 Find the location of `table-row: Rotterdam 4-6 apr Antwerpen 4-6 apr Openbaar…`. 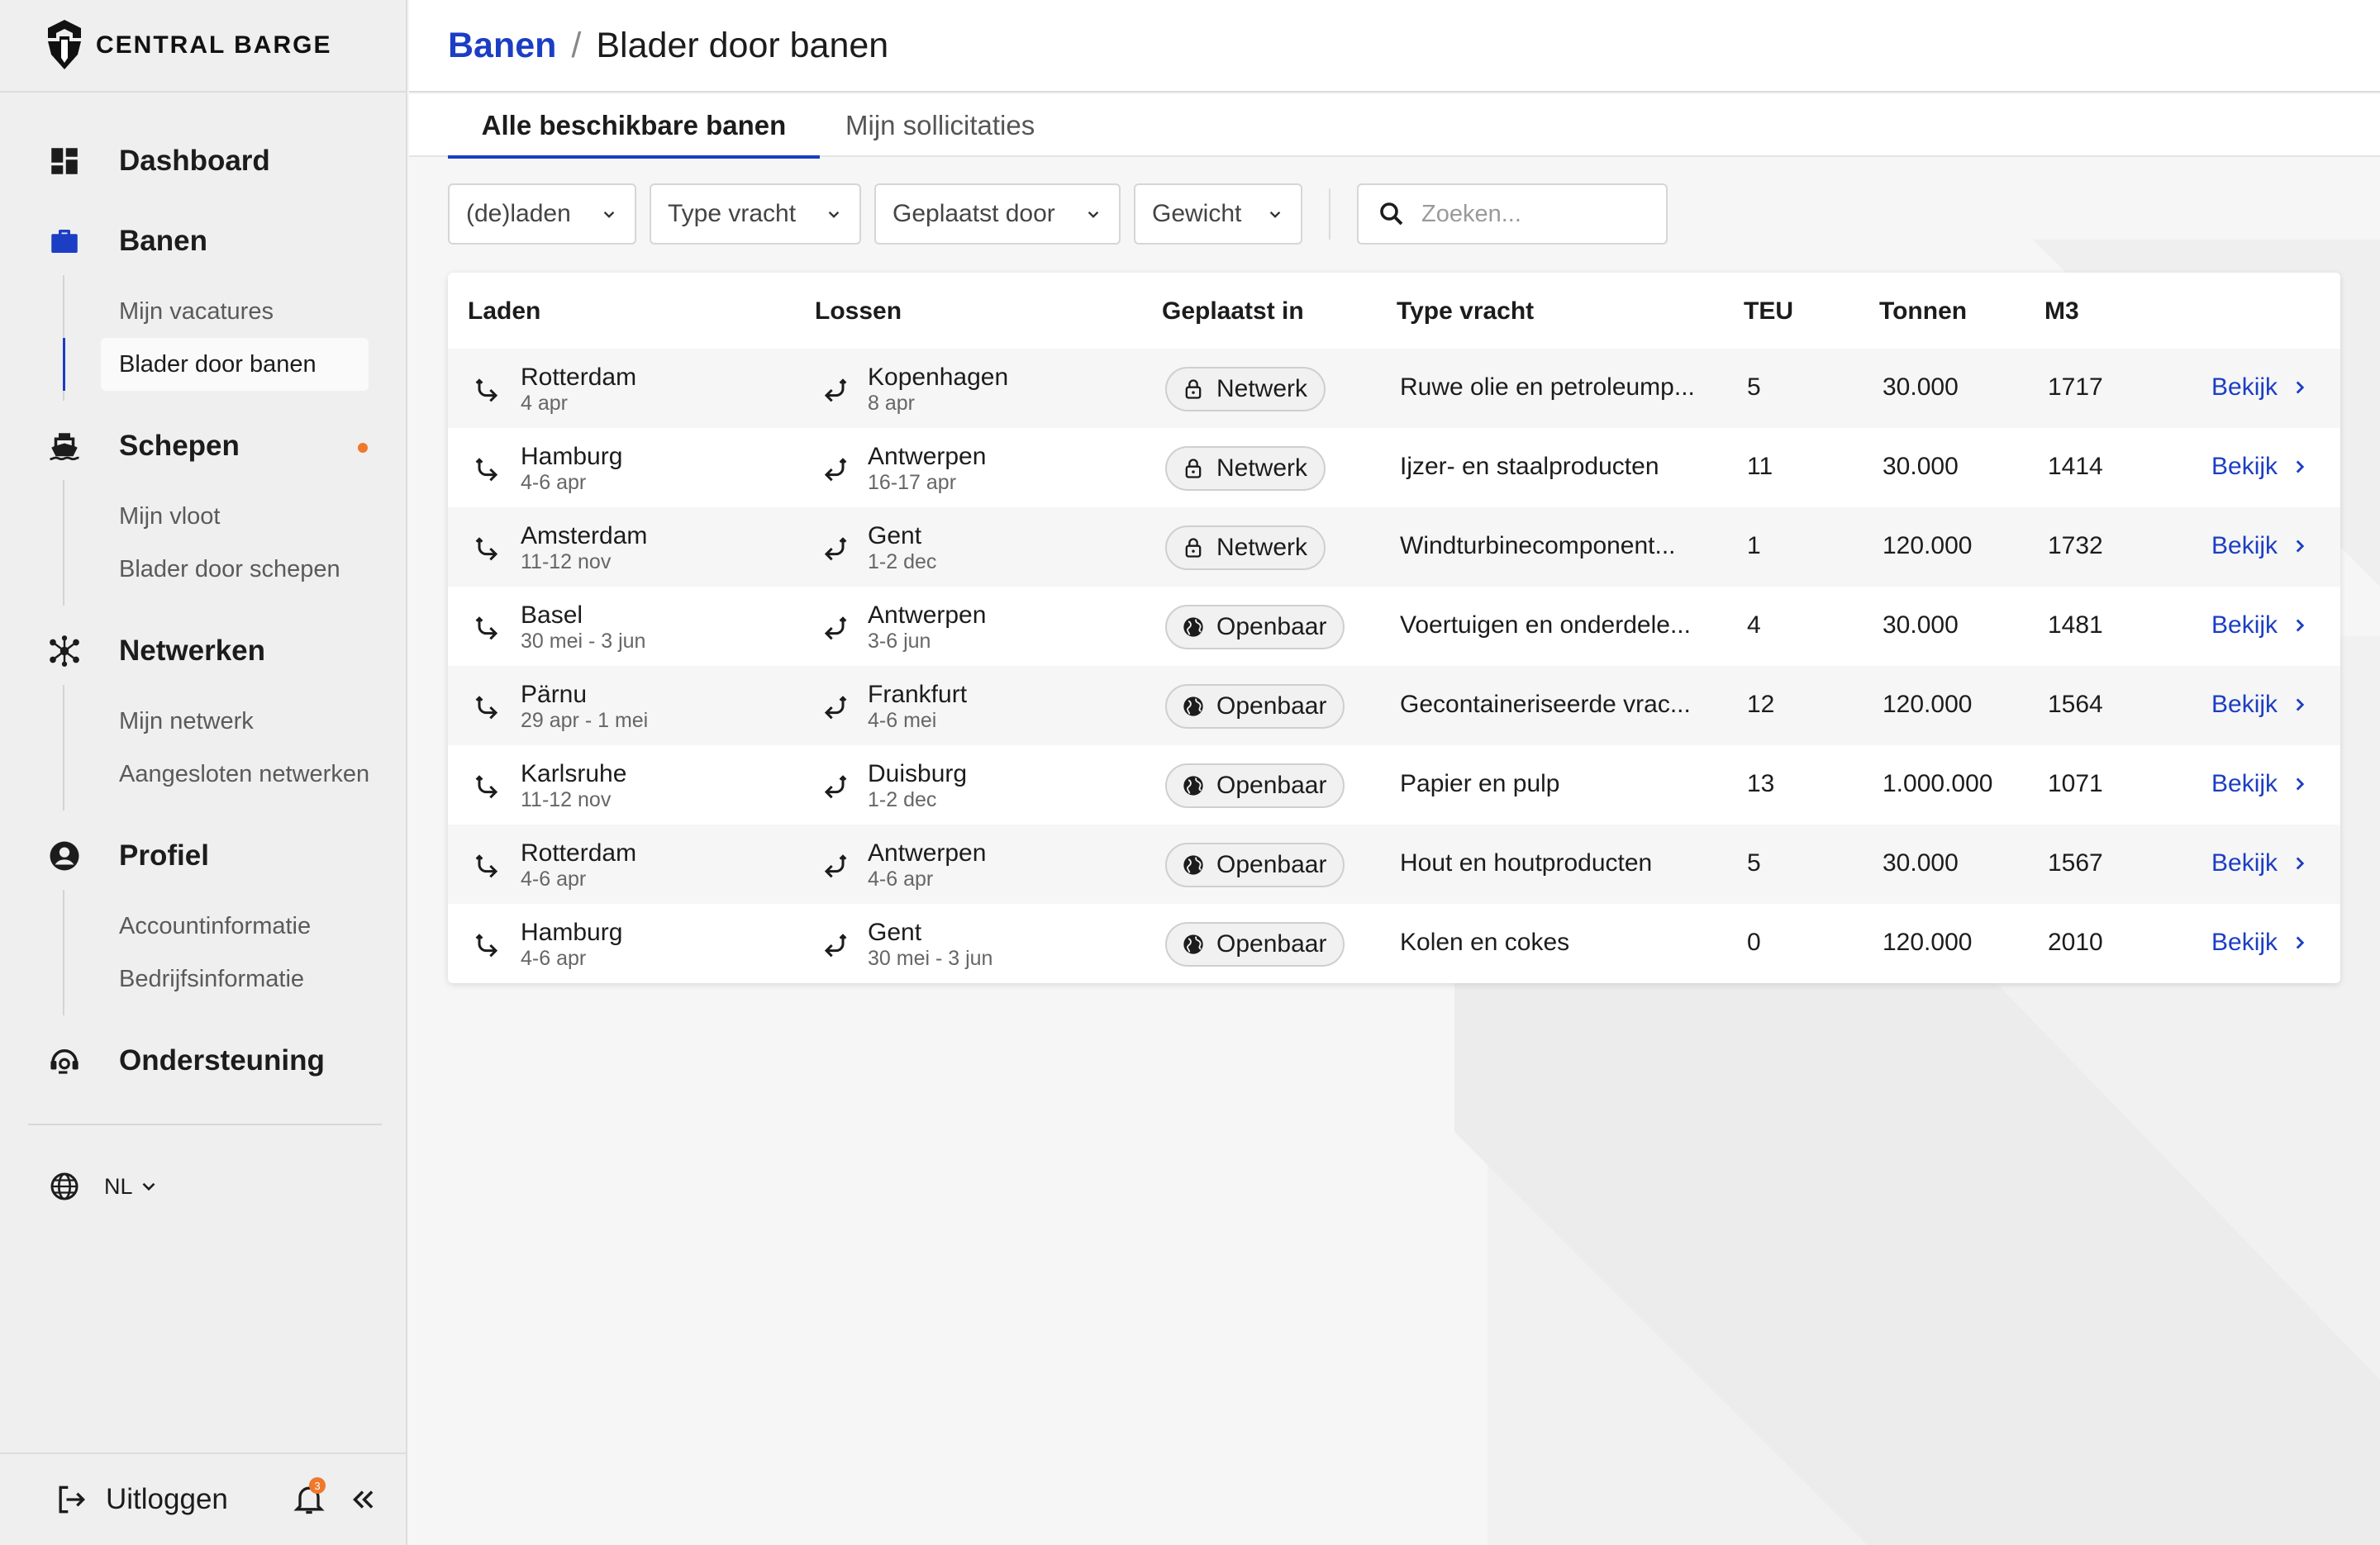

table-row: Rotterdam 4-6 apr Antwerpen 4-6 apr Openbaar… is located at coordinates (1394, 864).